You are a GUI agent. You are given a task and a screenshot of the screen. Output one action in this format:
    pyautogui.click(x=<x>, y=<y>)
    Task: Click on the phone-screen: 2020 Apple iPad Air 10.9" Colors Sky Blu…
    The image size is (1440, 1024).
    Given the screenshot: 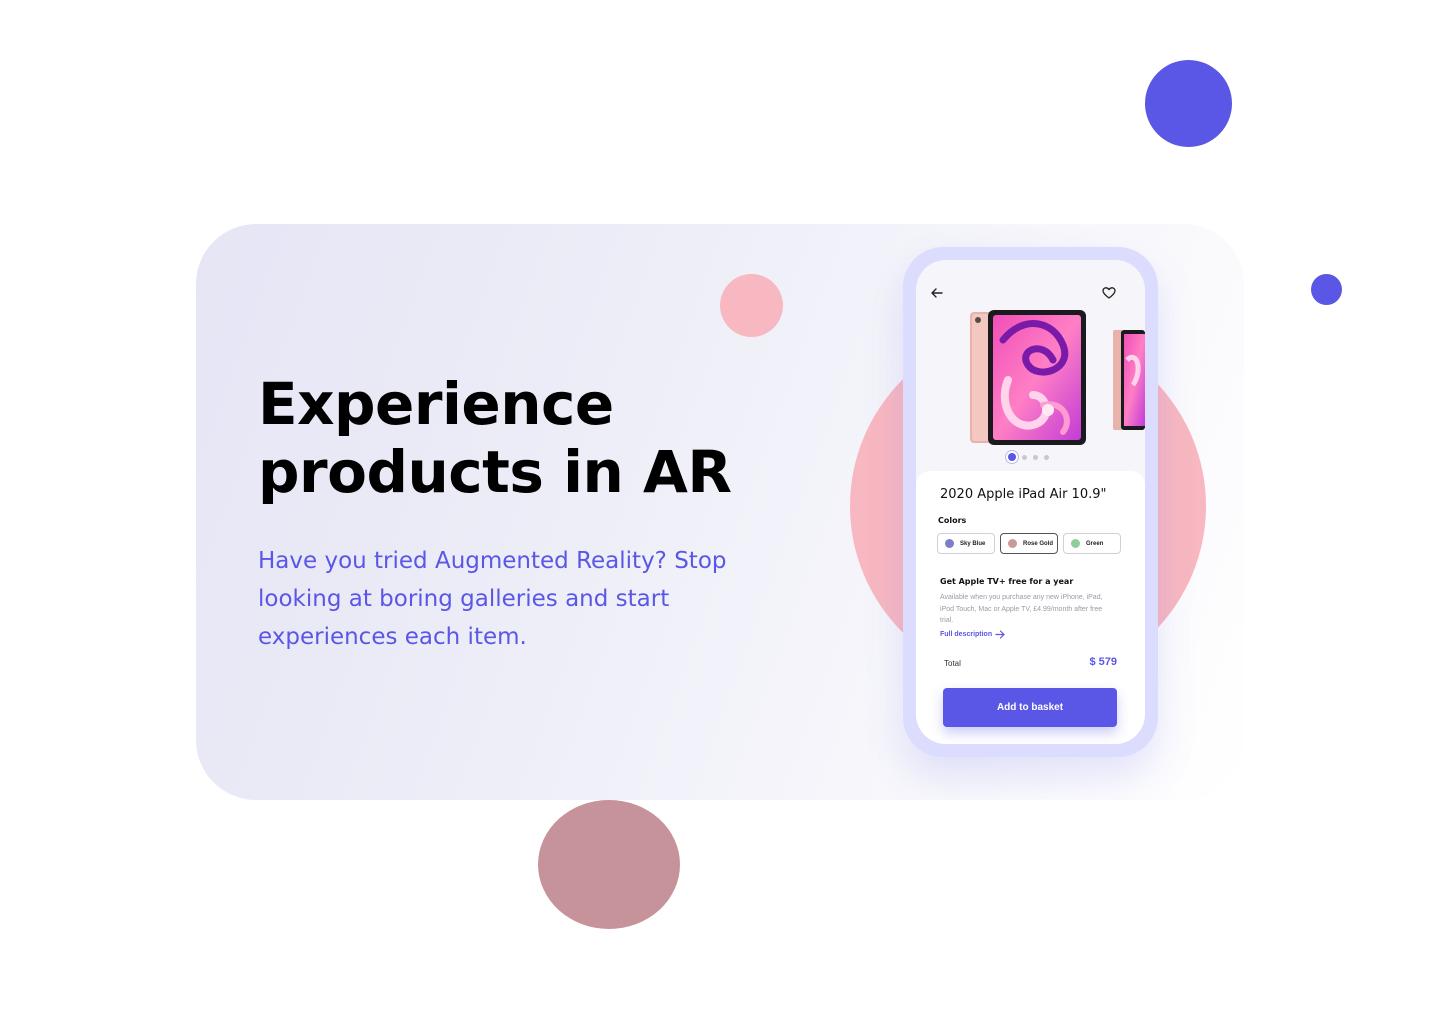 What is the action you would take?
    pyautogui.click(x=1030, y=502)
    